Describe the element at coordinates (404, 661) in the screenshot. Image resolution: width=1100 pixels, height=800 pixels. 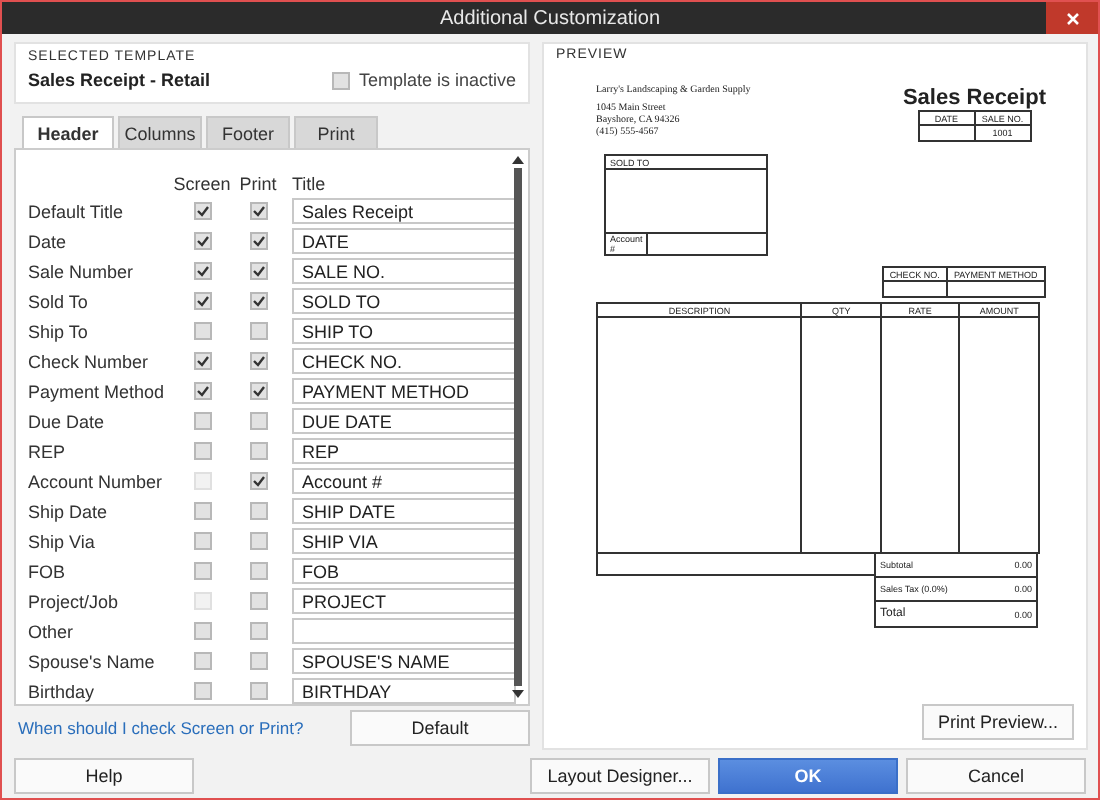
I see `title-field: SPOUSE'S NAME` at that location.